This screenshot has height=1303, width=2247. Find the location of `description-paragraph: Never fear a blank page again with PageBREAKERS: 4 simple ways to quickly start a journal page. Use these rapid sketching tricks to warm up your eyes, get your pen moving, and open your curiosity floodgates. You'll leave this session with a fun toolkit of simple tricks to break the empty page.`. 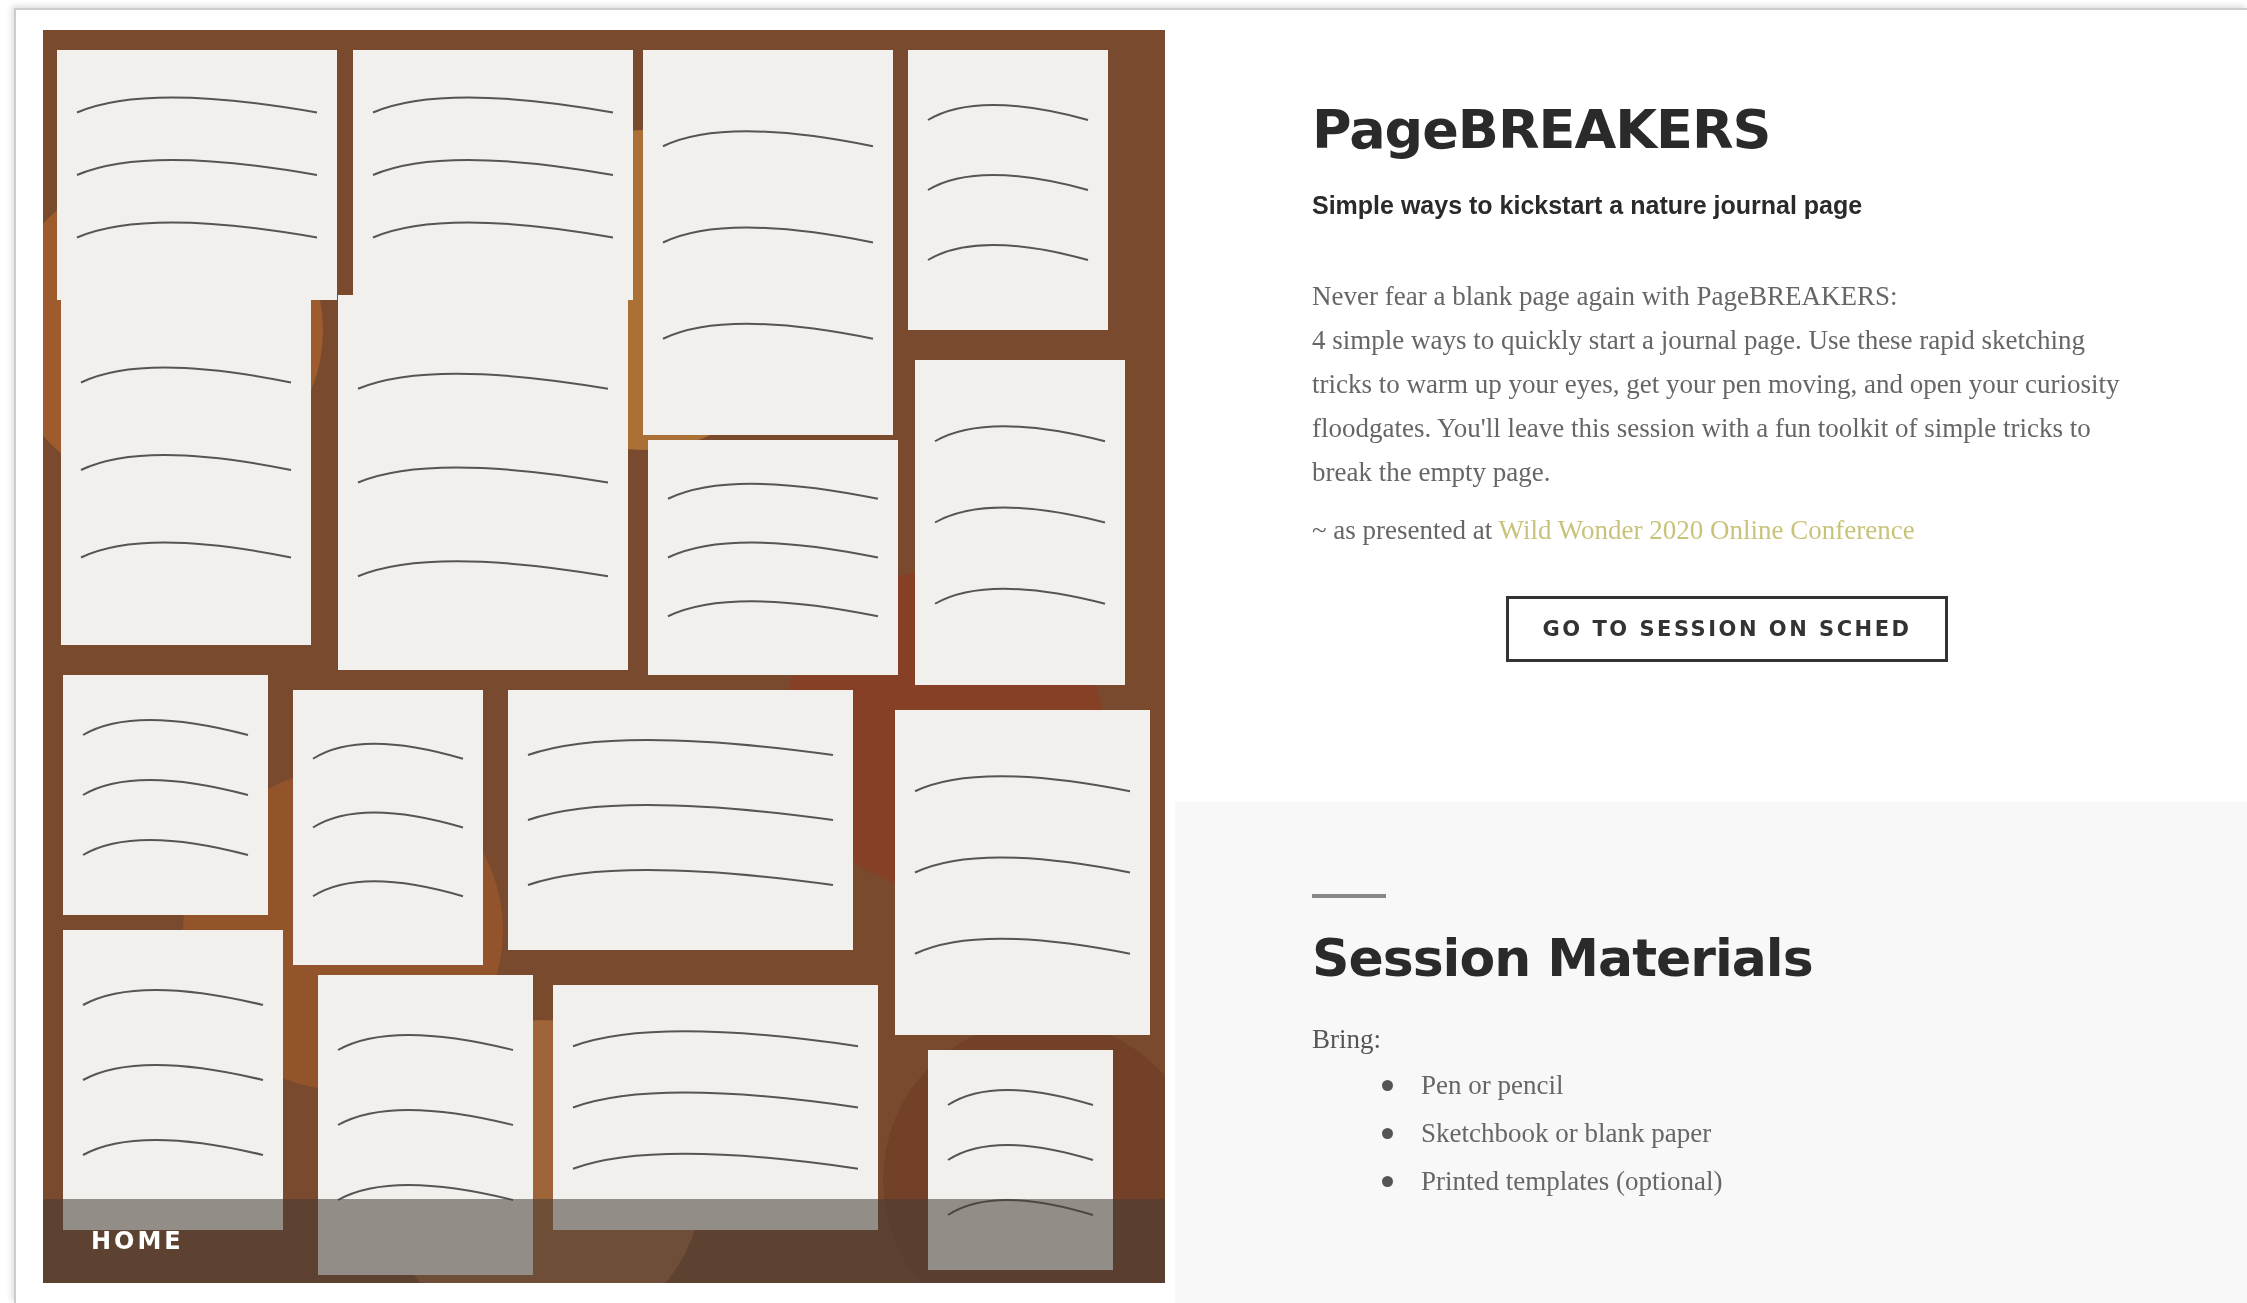

description-paragraph: Never fear a blank page again with PageBREAKERS: 4 simple ways to quickly start a journal page. Use these rapid sketching tricks to warm up your eyes, get your pen moving, and open your curiosity floodgates. You'll leave this session with a fun toolkit of simple tricks to break the empty page. is located at coordinates (1716, 384).